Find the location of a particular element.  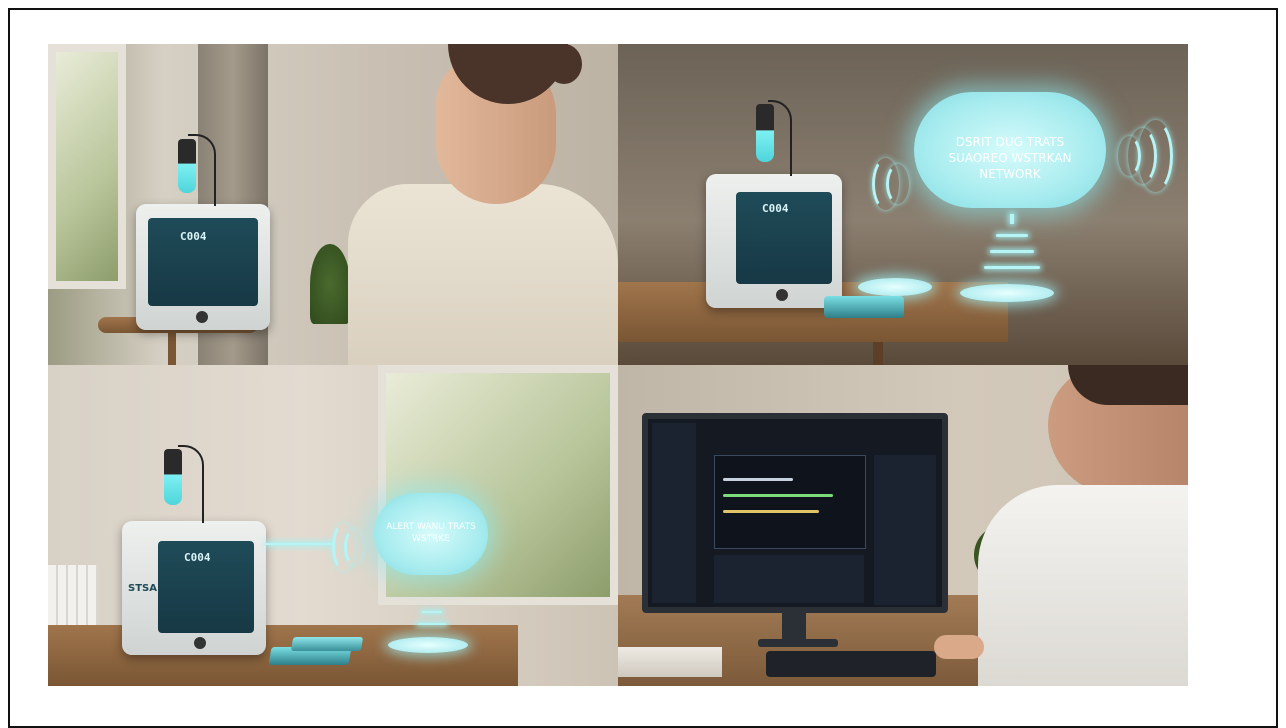

dashboard-sidebar is located at coordinates (674, 513).